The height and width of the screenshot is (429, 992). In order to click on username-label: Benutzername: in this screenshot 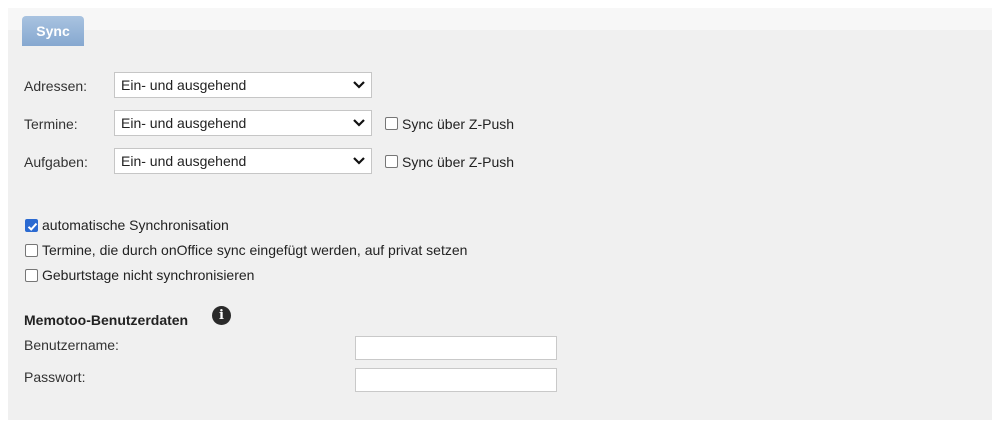, I will do `click(71, 345)`.